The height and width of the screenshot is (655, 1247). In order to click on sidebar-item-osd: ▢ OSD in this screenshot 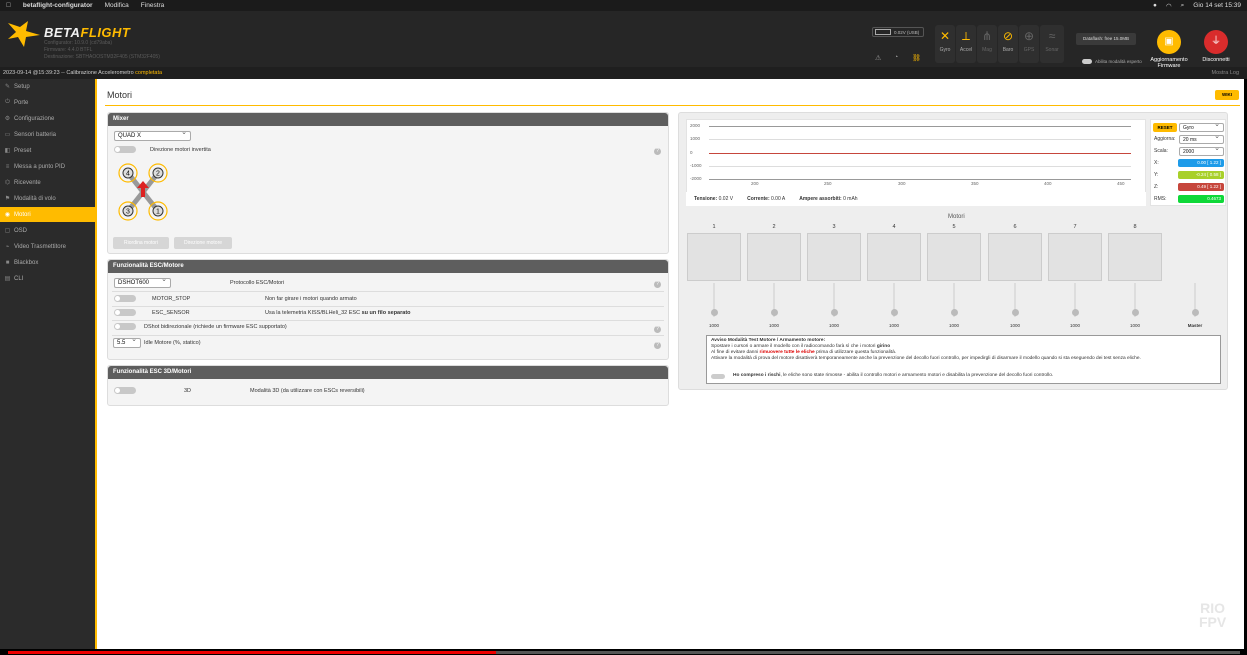, I will do `click(47, 231)`.